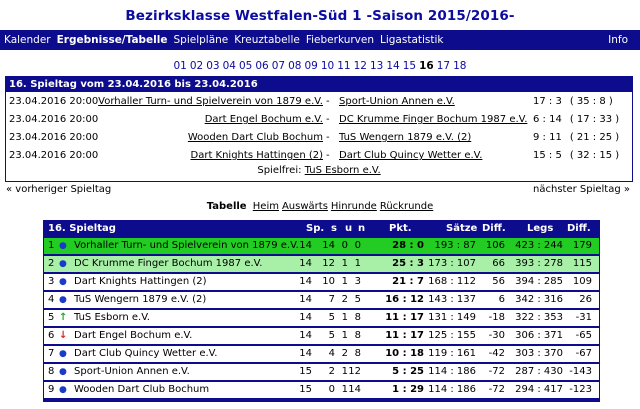 This screenshot has width=640, height=409. Describe the element at coordinates (426, 66) in the screenshot. I see `matchday-link-16: 16` at that location.